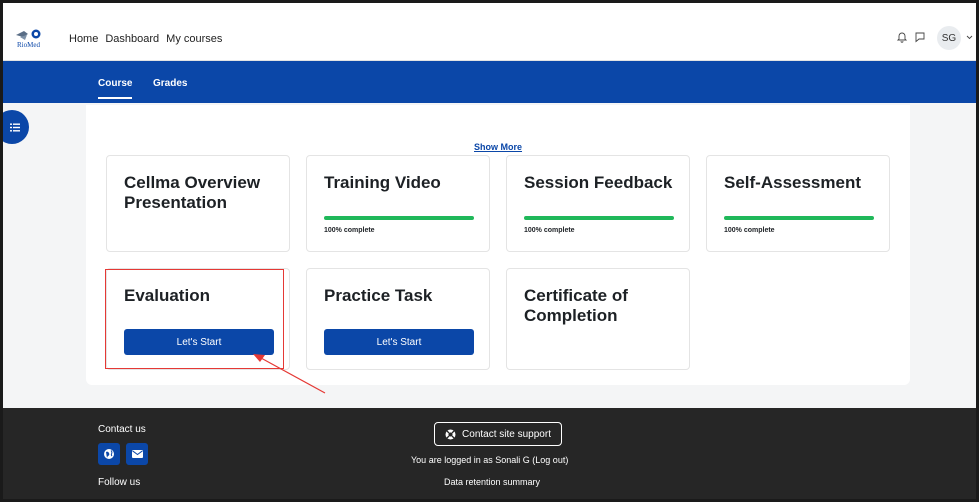 This screenshot has width=979, height=502. Describe the element at coordinates (452, 460) in the screenshot. I see `logged-in-prefix: You are logged in as` at that location.